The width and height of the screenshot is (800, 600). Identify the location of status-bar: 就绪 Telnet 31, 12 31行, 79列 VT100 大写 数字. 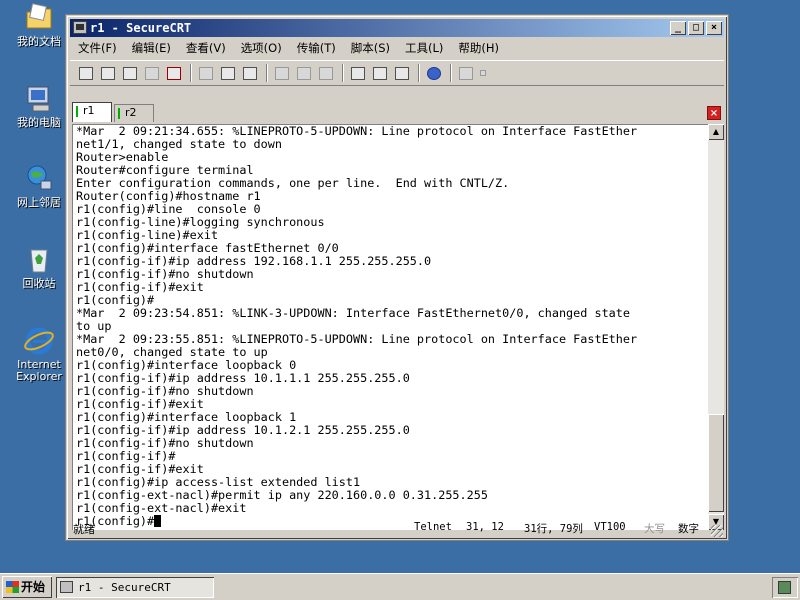
(397, 528).